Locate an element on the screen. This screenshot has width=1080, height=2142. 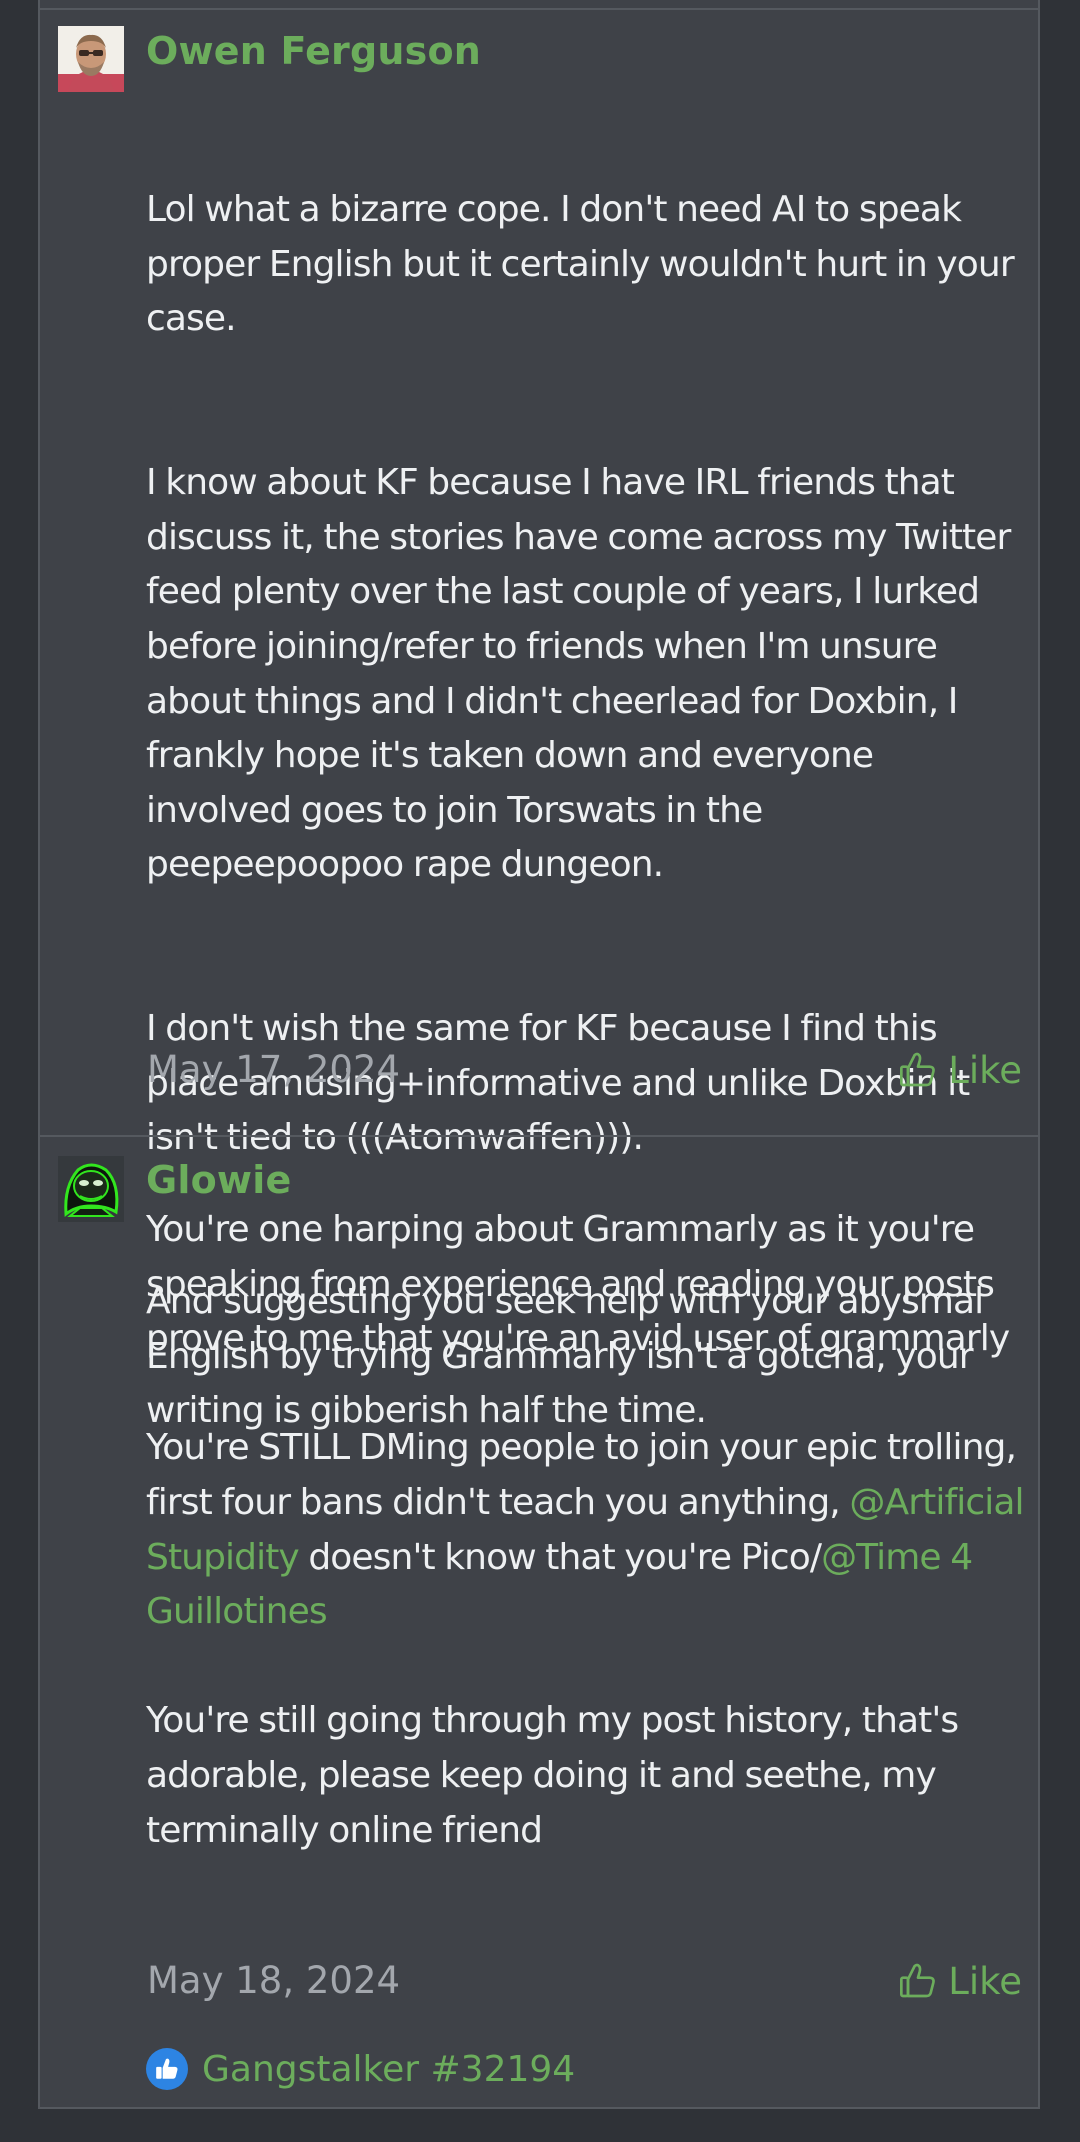
post-text: doesn't know that you're Pico/ is located at coordinates (560, 1557).